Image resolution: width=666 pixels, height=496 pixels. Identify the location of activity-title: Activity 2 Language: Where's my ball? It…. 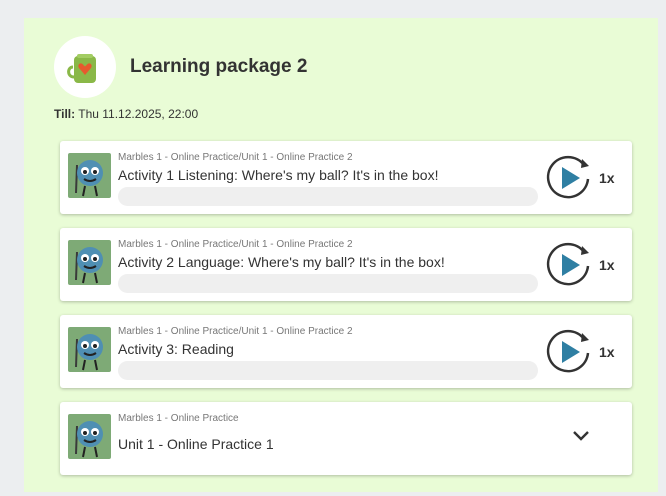
(281, 262).